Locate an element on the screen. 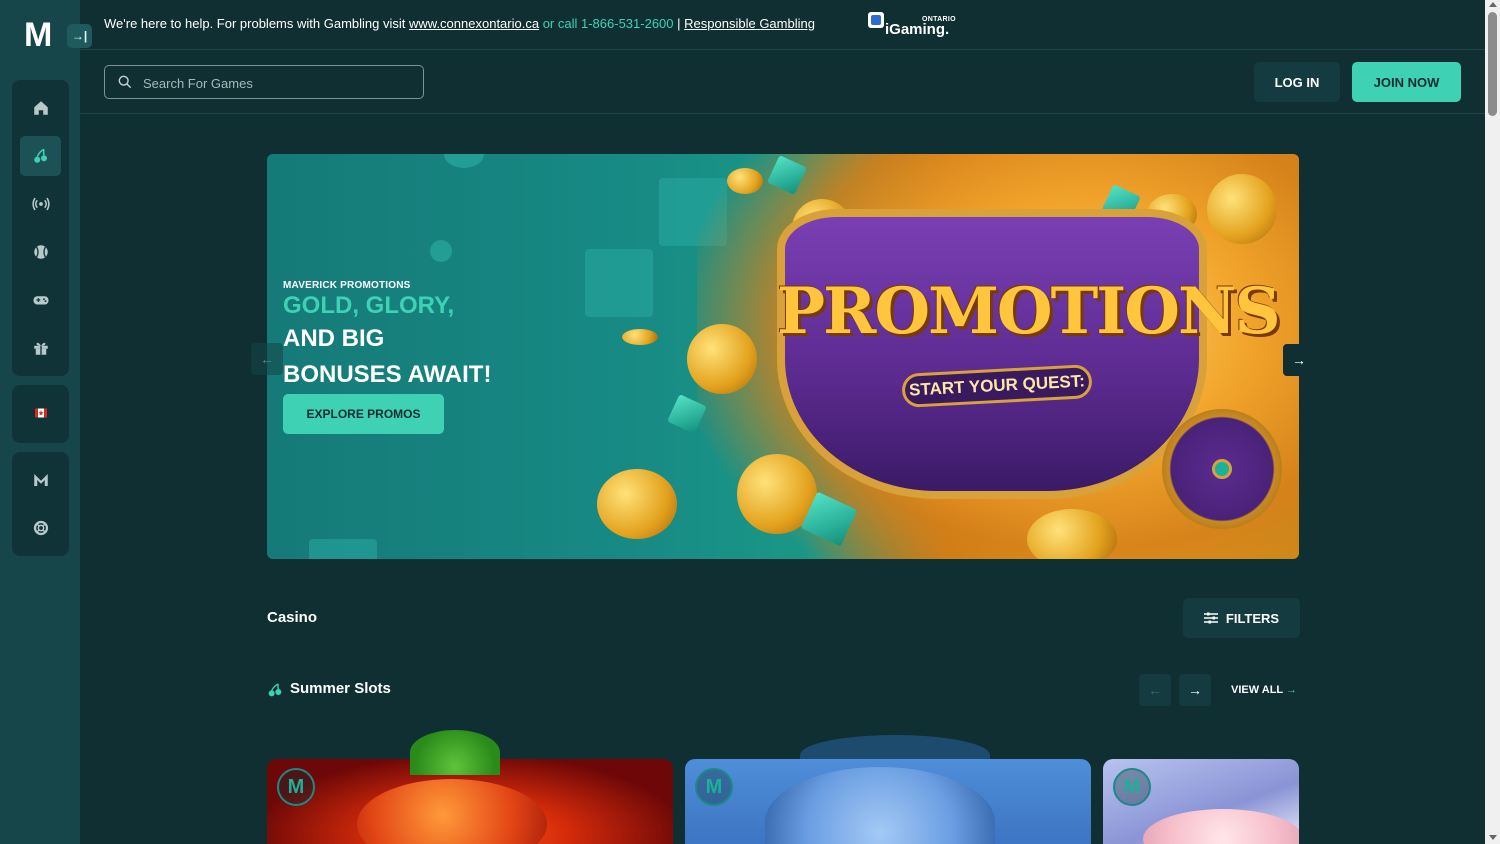 This screenshot has height=844, width=1500. help-phone: or call 1-866-531-2600 is located at coordinates (608, 23).